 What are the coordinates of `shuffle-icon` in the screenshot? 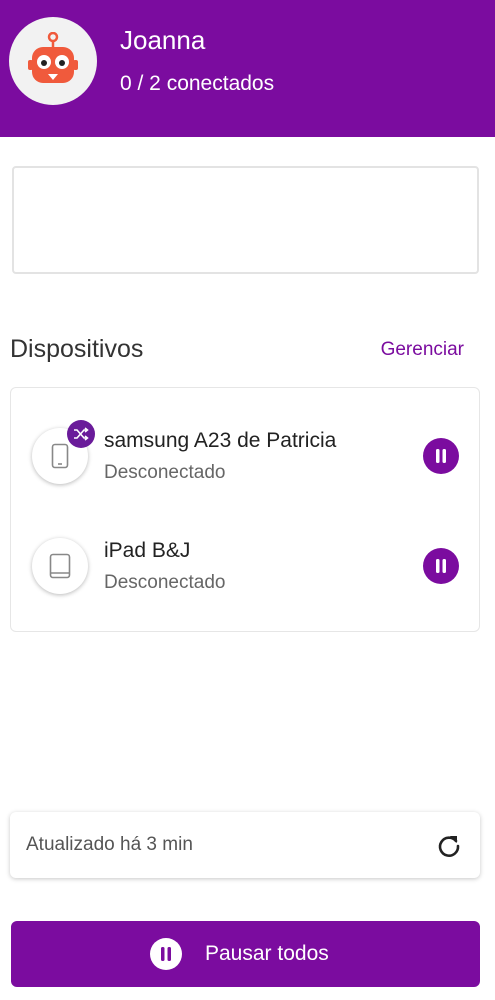 It's located at (81, 434).